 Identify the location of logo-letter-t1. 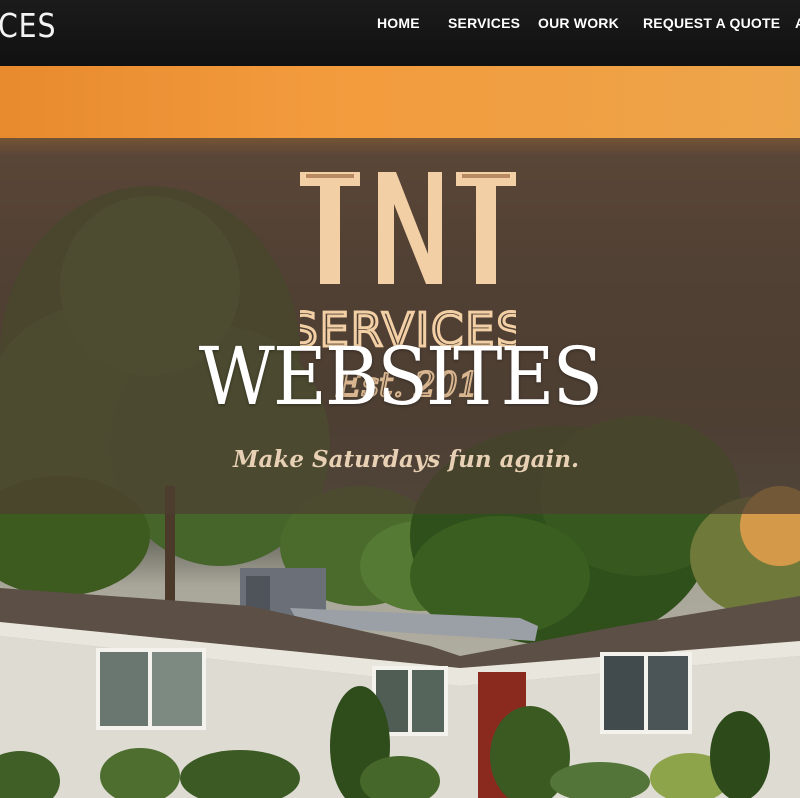
(330, 228).